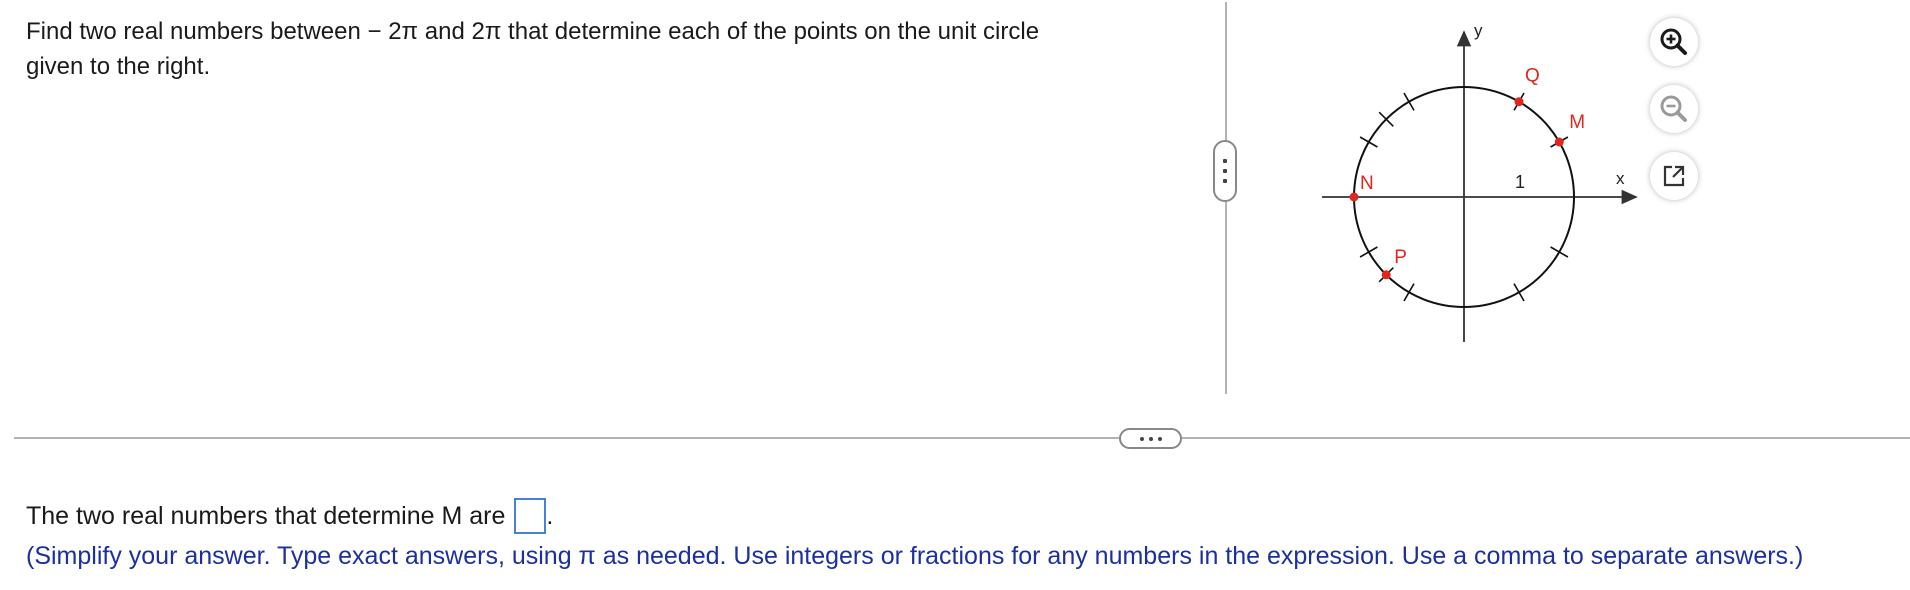 The image size is (1910, 590). I want to click on unit-label: 1, so click(1520, 182).